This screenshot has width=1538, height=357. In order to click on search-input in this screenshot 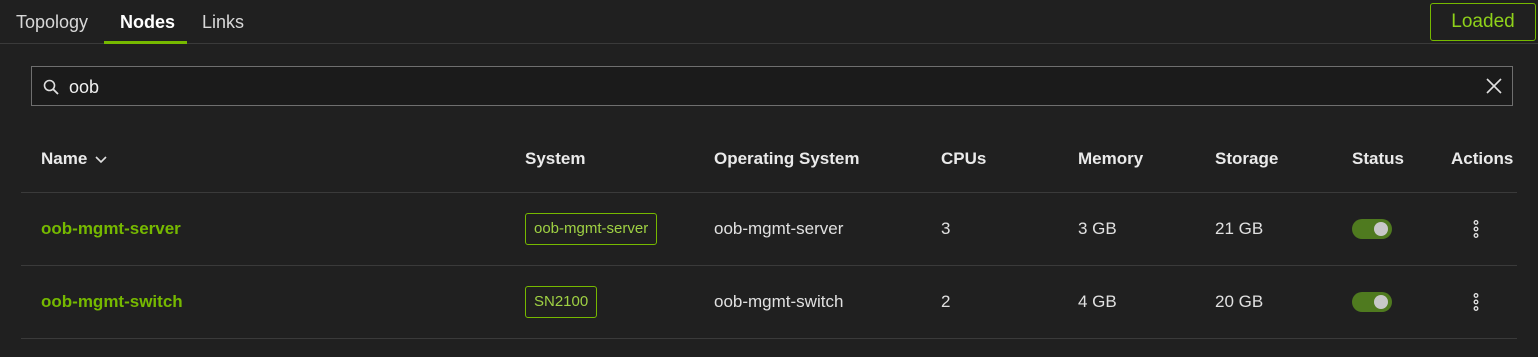, I will do `click(769, 87)`.